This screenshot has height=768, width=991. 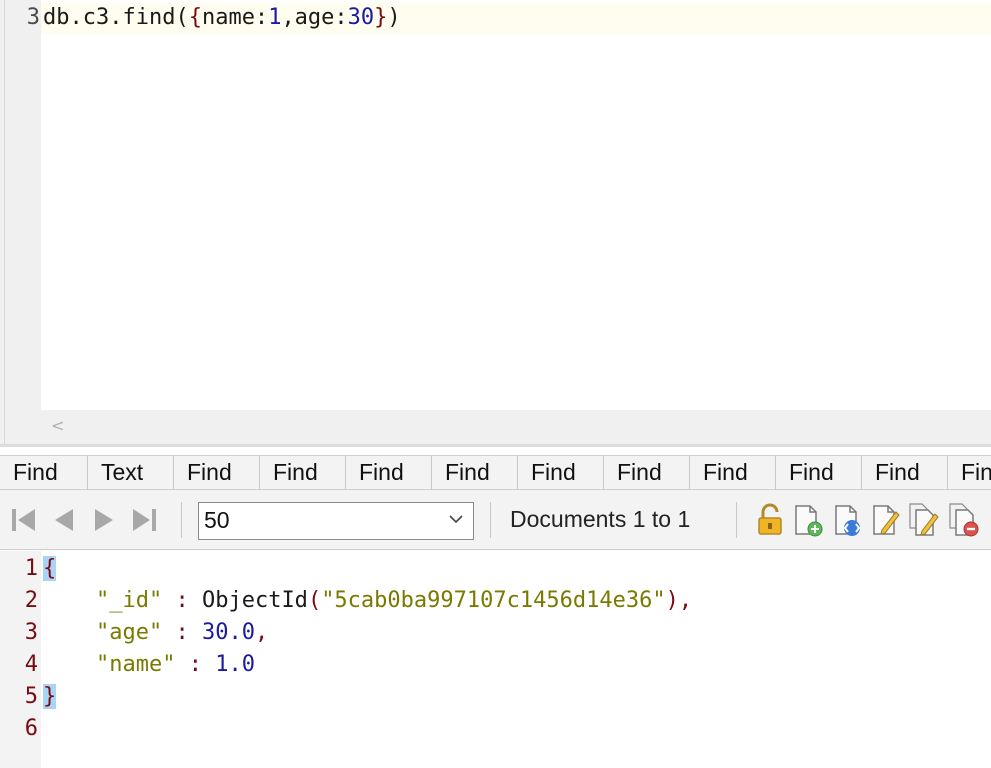 What do you see at coordinates (381, 17) in the screenshot?
I see `query-close-brace: }` at bounding box center [381, 17].